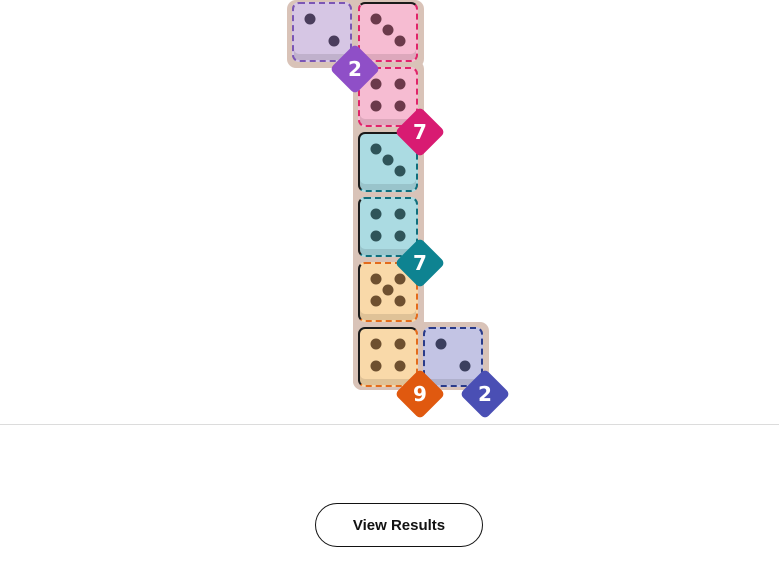  I want to click on badge-value: 9, so click(420, 393).